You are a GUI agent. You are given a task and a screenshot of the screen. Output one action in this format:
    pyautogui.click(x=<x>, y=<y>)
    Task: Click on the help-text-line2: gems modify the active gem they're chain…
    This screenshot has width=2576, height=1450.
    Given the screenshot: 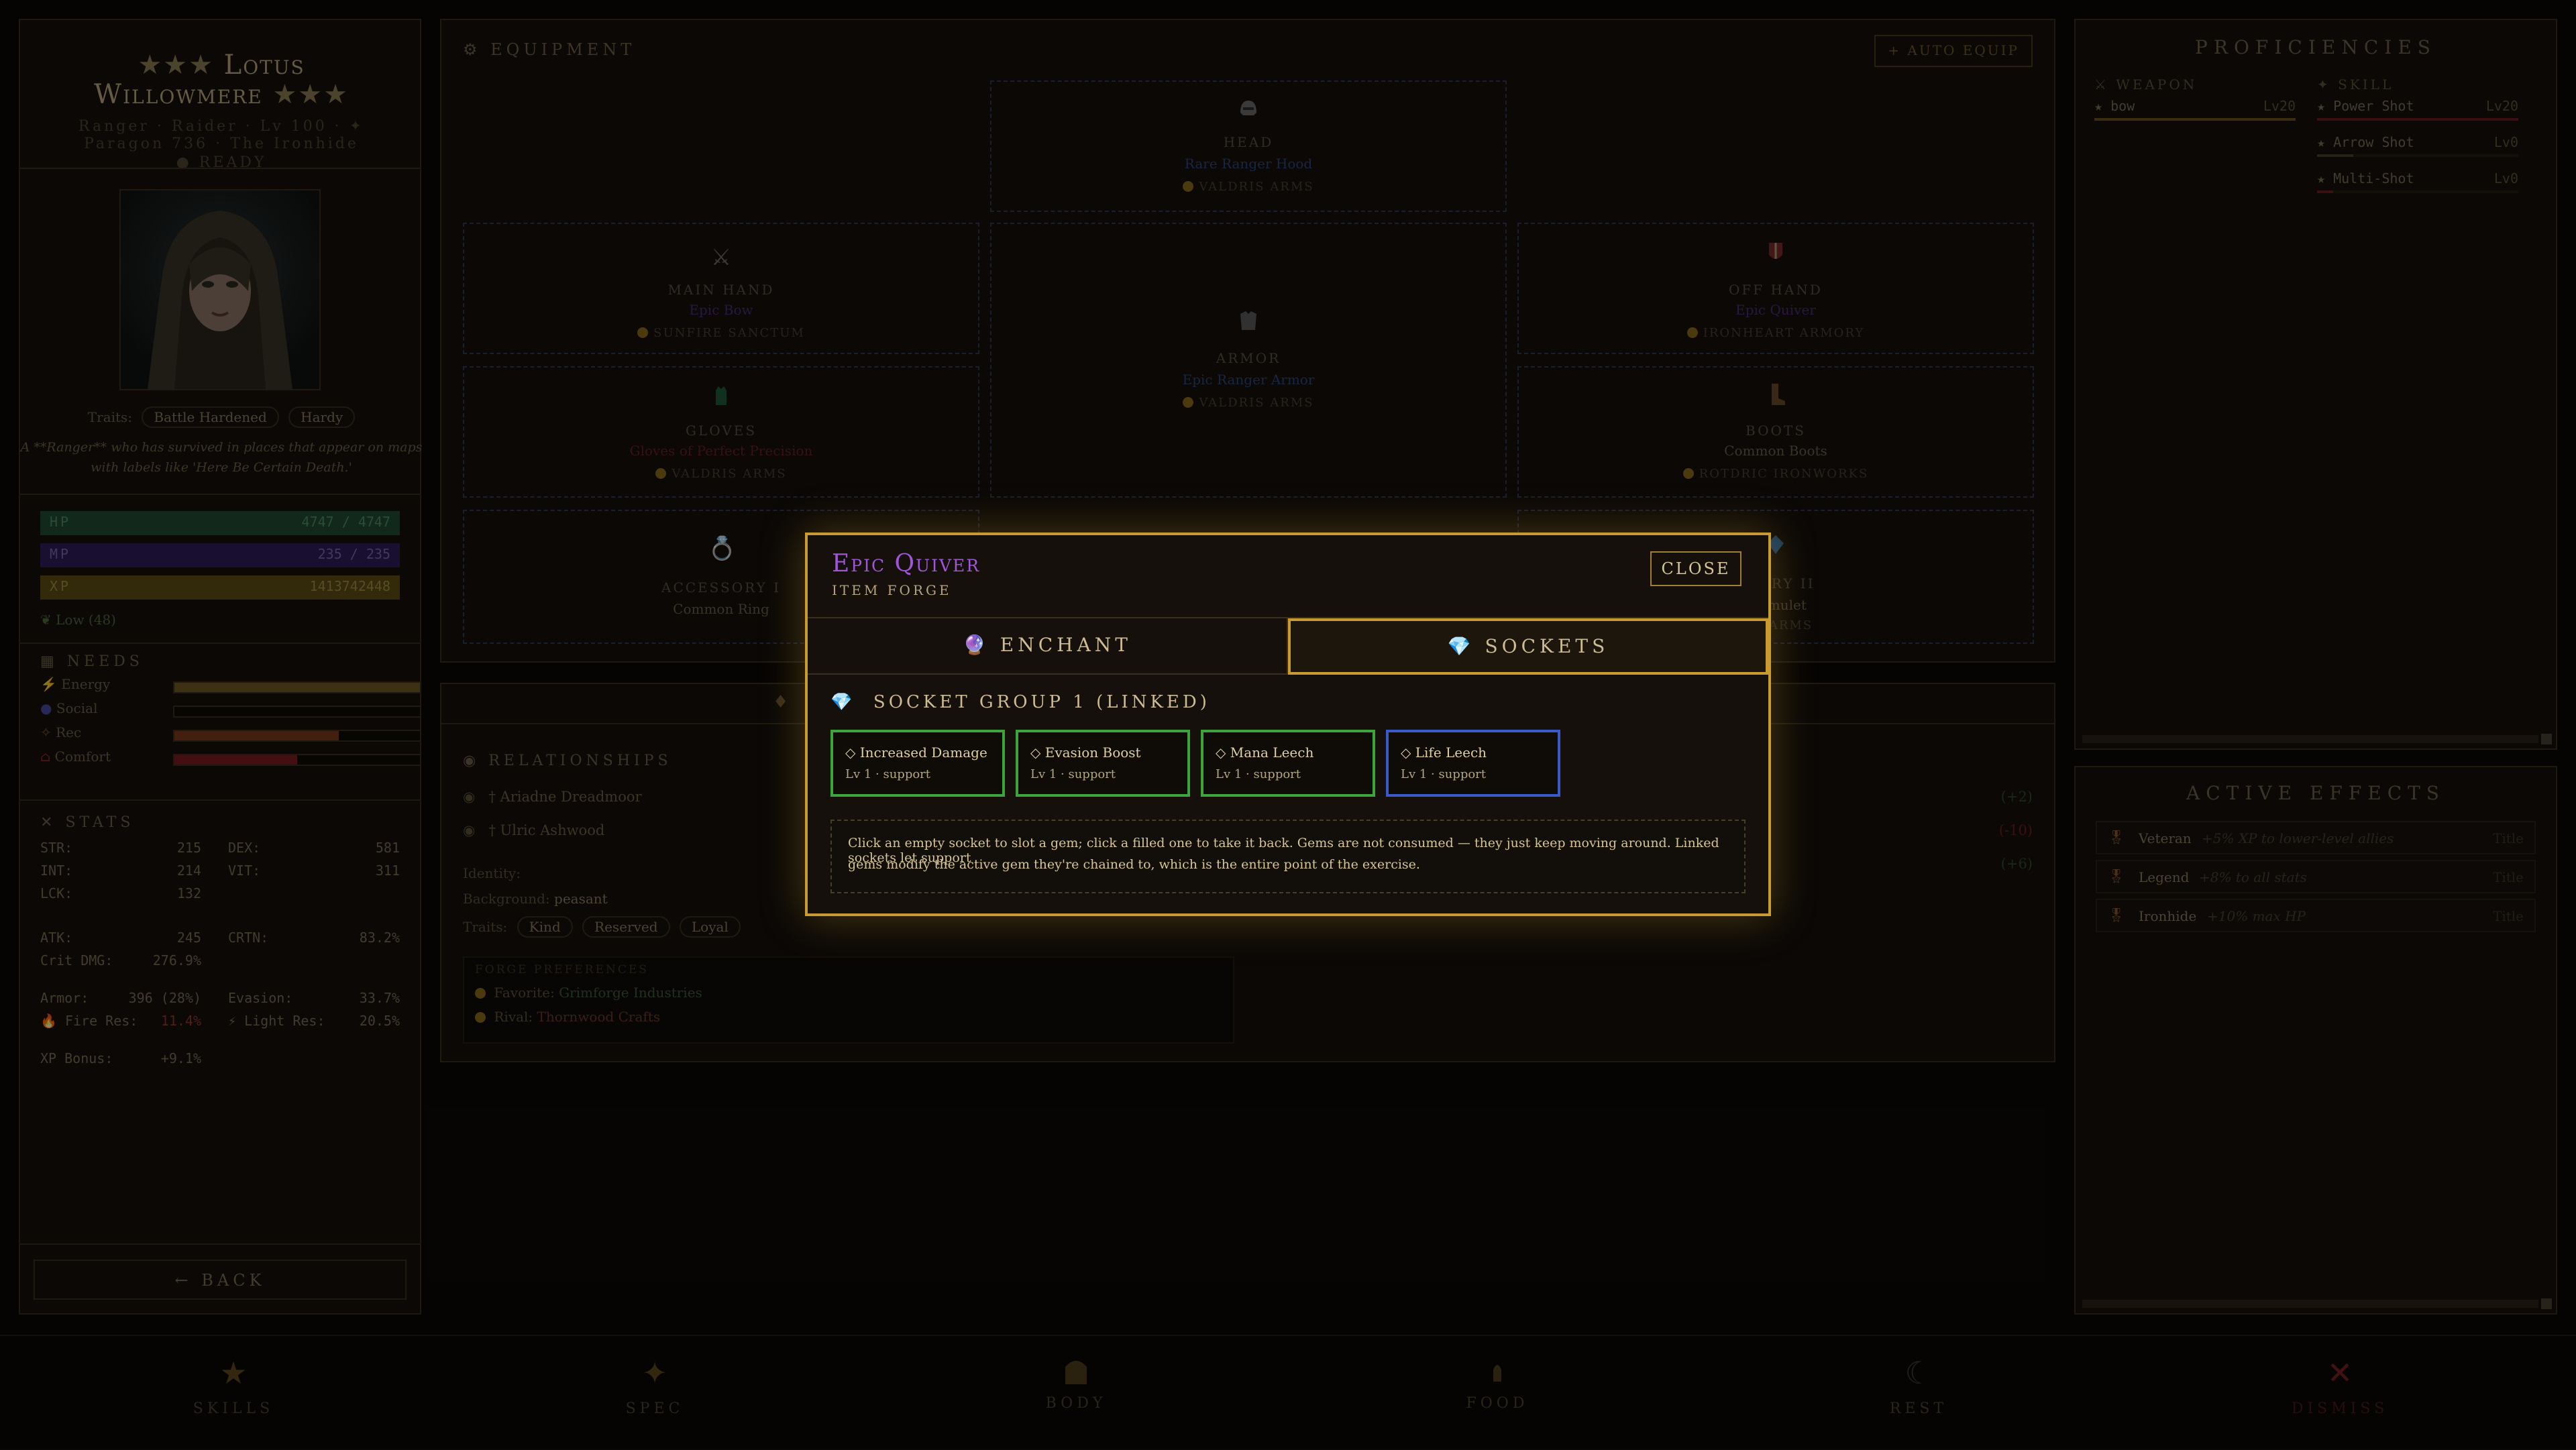 What is the action you would take?
    pyautogui.click(x=1134, y=864)
    